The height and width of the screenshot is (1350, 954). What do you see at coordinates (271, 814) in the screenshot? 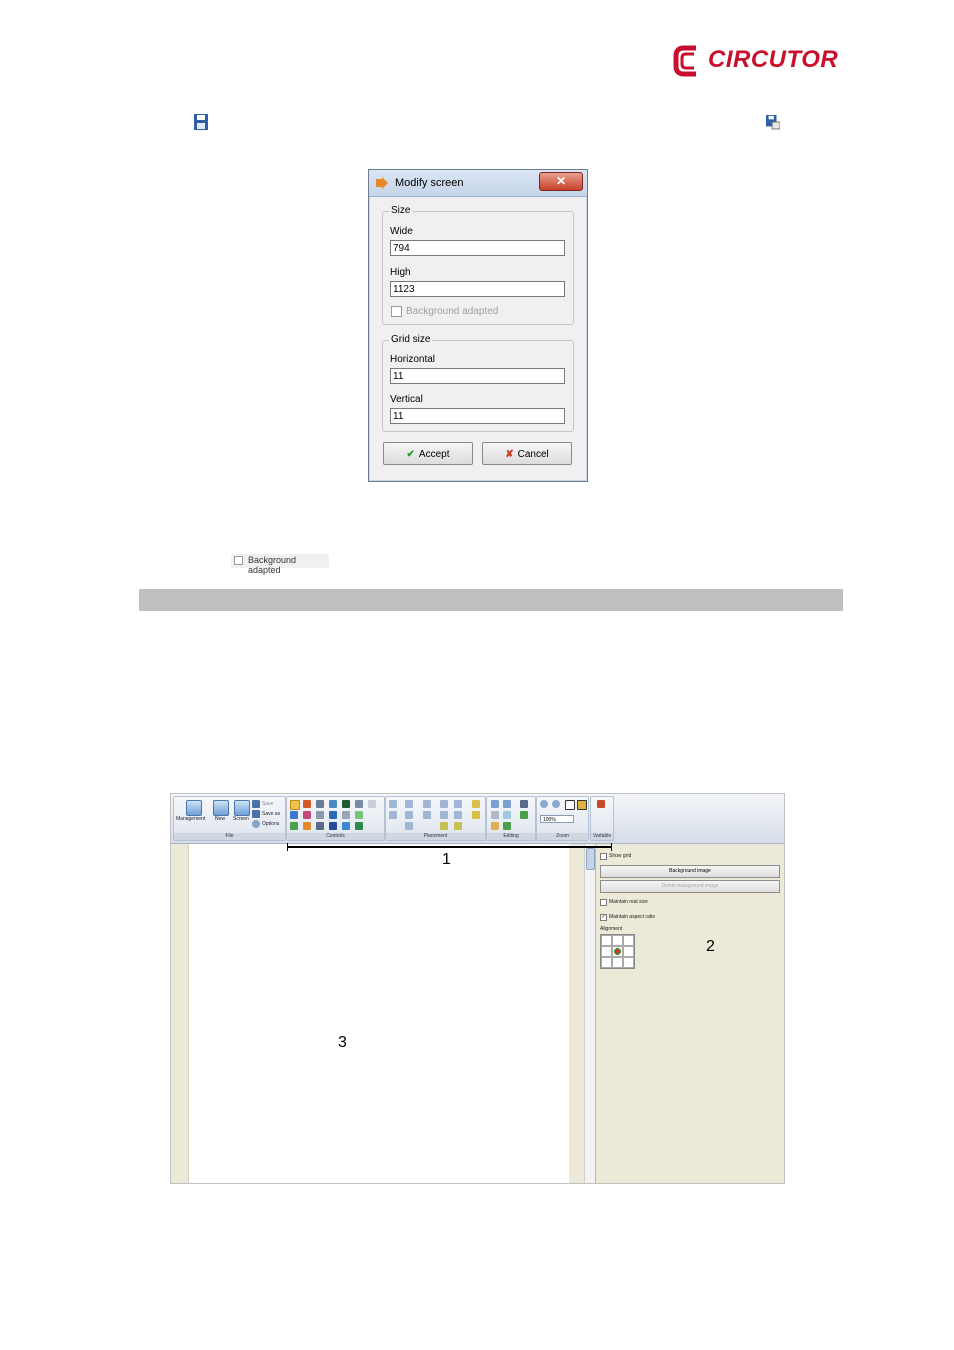
I see `save-as-label: Save as` at bounding box center [271, 814].